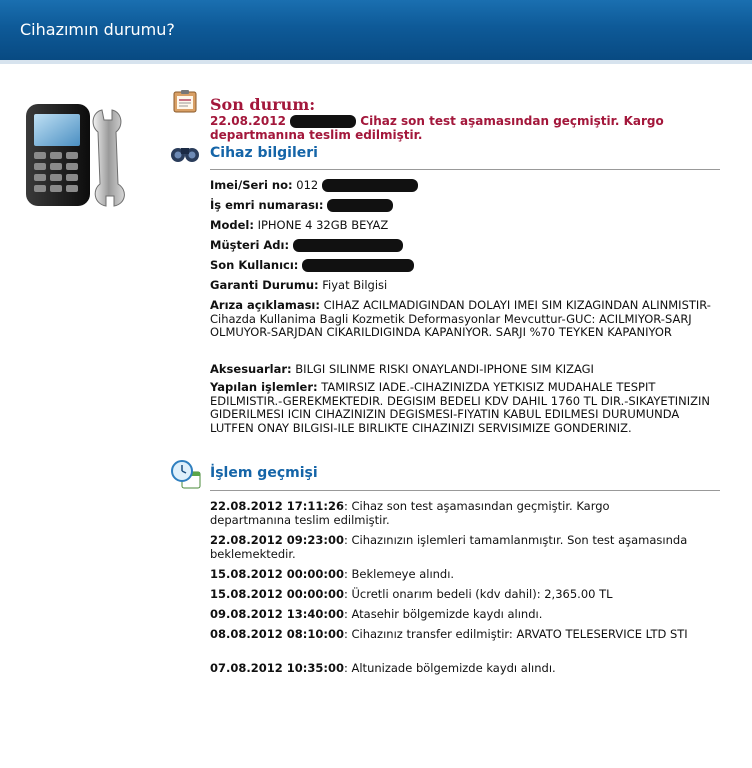 This screenshot has width=752, height=768. I want to click on field-label: Imei/Seri no:, so click(251, 185).